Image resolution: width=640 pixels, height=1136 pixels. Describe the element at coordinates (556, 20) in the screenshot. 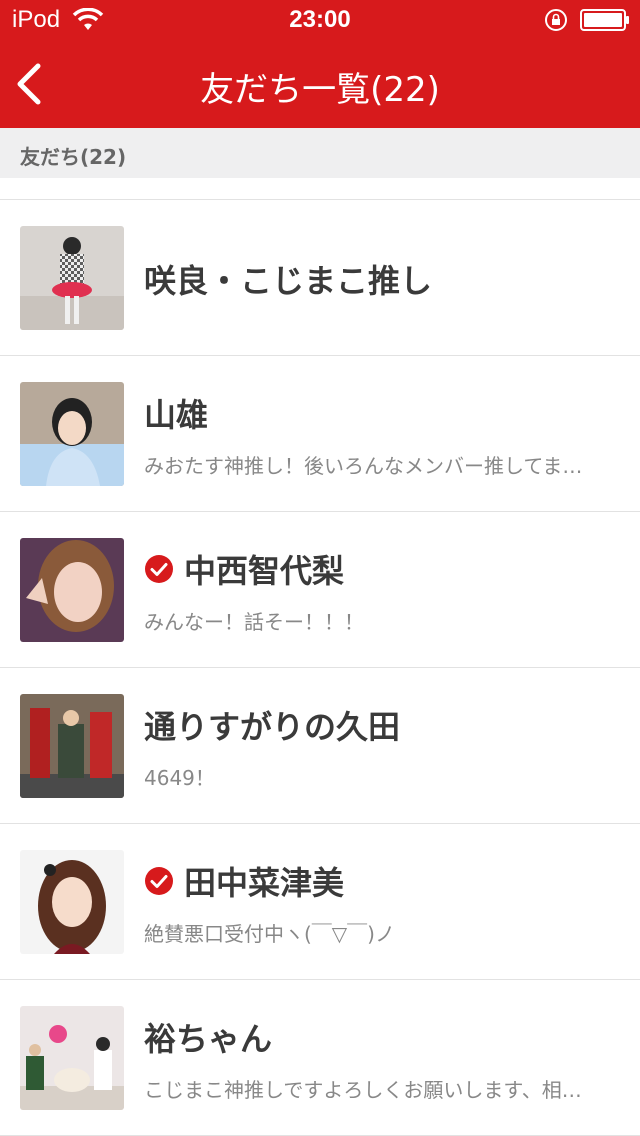

I see `rotation-lock-icon` at that location.